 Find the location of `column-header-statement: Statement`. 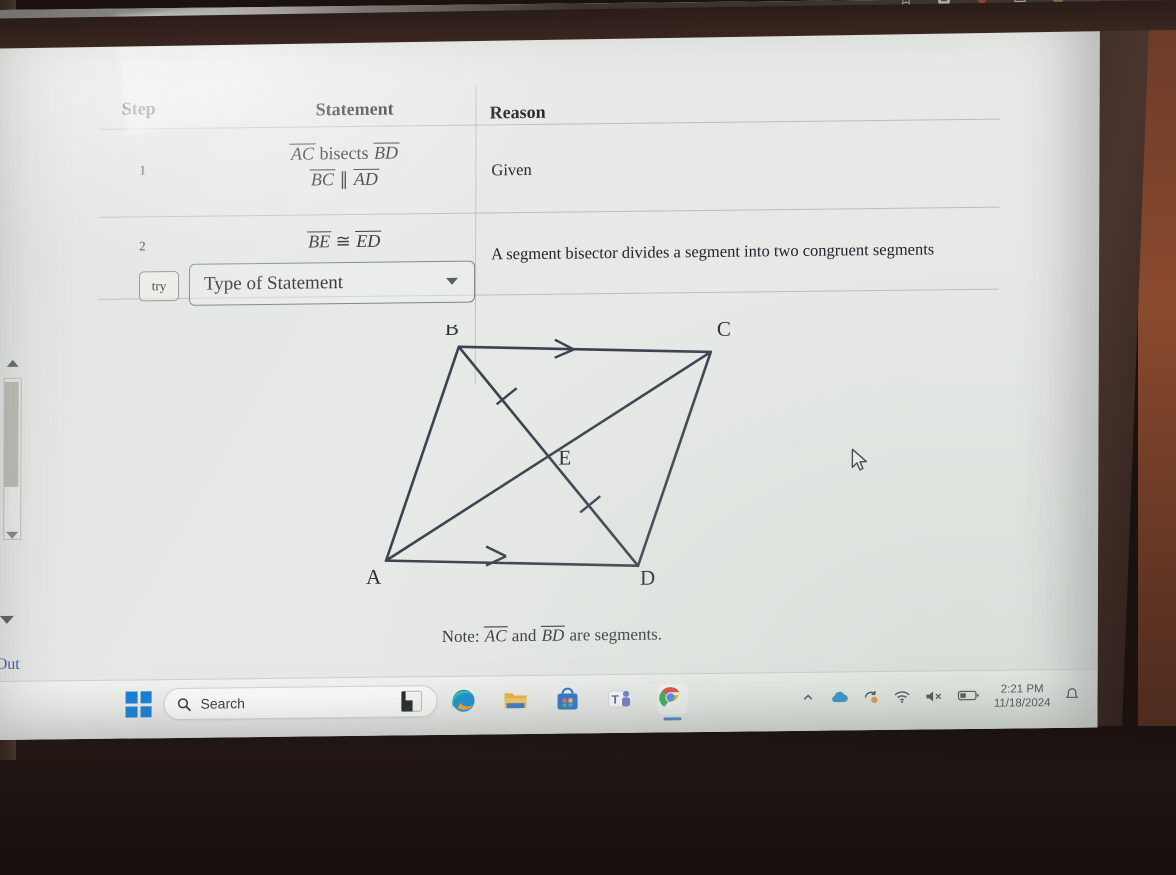

column-header-statement: Statement is located at coordinates (354, 109).